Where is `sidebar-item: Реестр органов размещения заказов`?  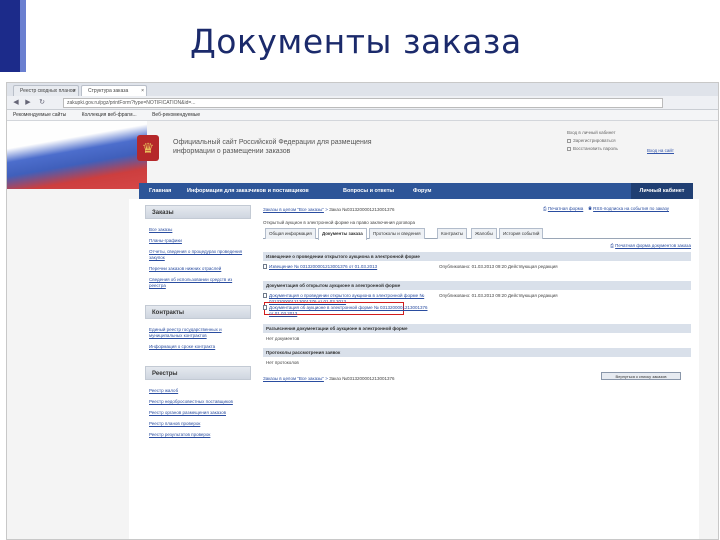 sidebar-item: Реестр органов размещения заказов is located at coordinates (198, 413).